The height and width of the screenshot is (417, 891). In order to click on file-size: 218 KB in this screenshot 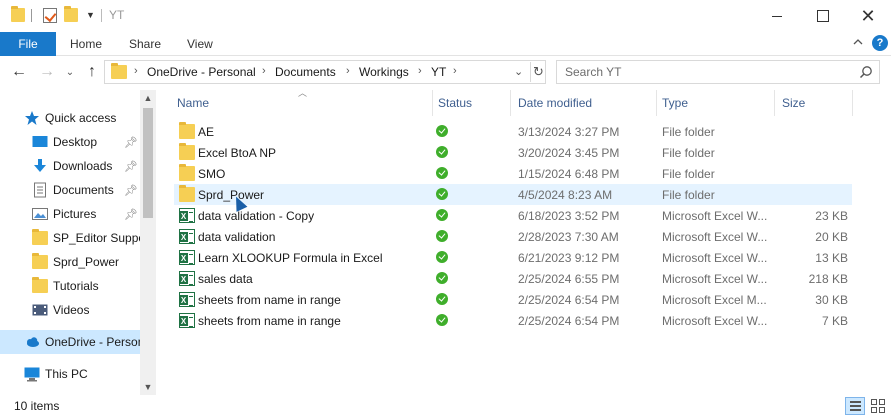, I will do `click(828, 279)`.